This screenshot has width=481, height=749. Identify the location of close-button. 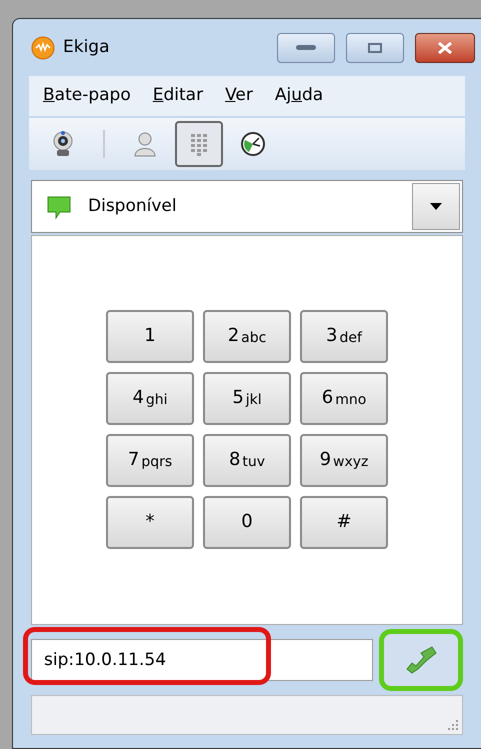
(445, 47).